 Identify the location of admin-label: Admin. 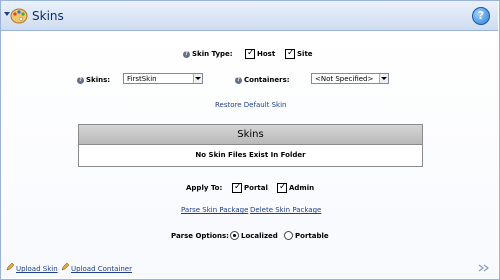
(302, 188).